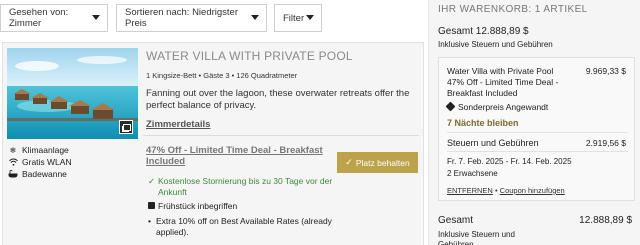 This screenshot has width=640, height=245. Describe the element at coordinates (13, 162) in the screenshot. I see `wifi-icon` at that location.